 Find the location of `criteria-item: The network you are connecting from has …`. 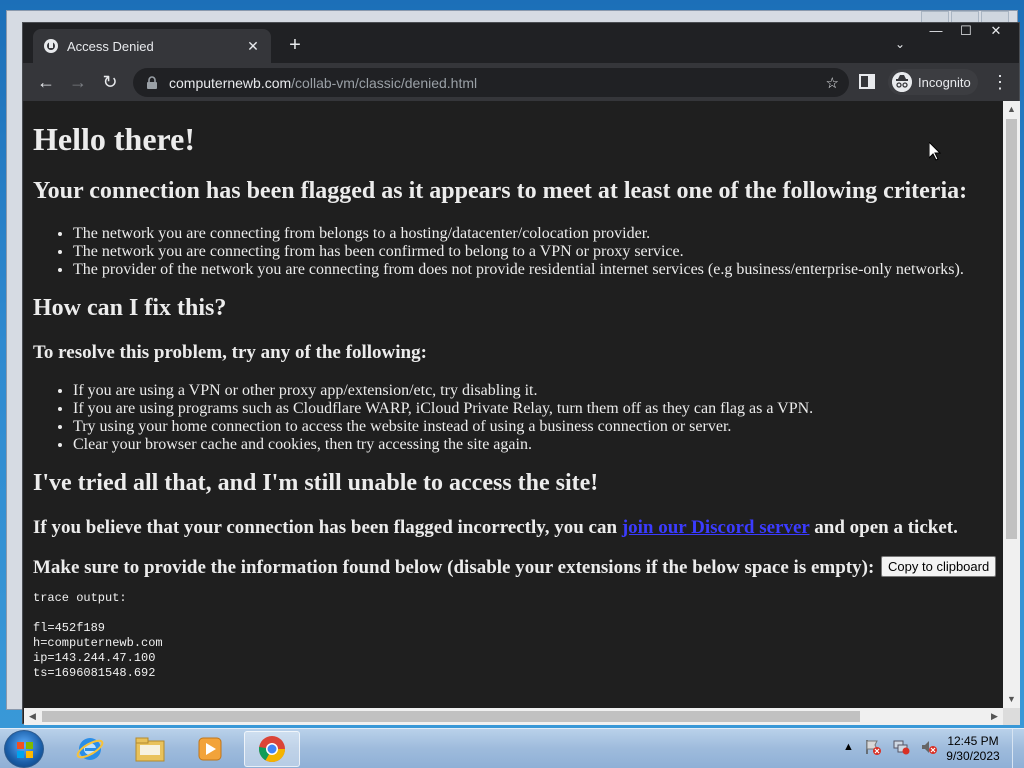

criteria-item: The network you are connecting from has … is located at coordinates (538, 252).